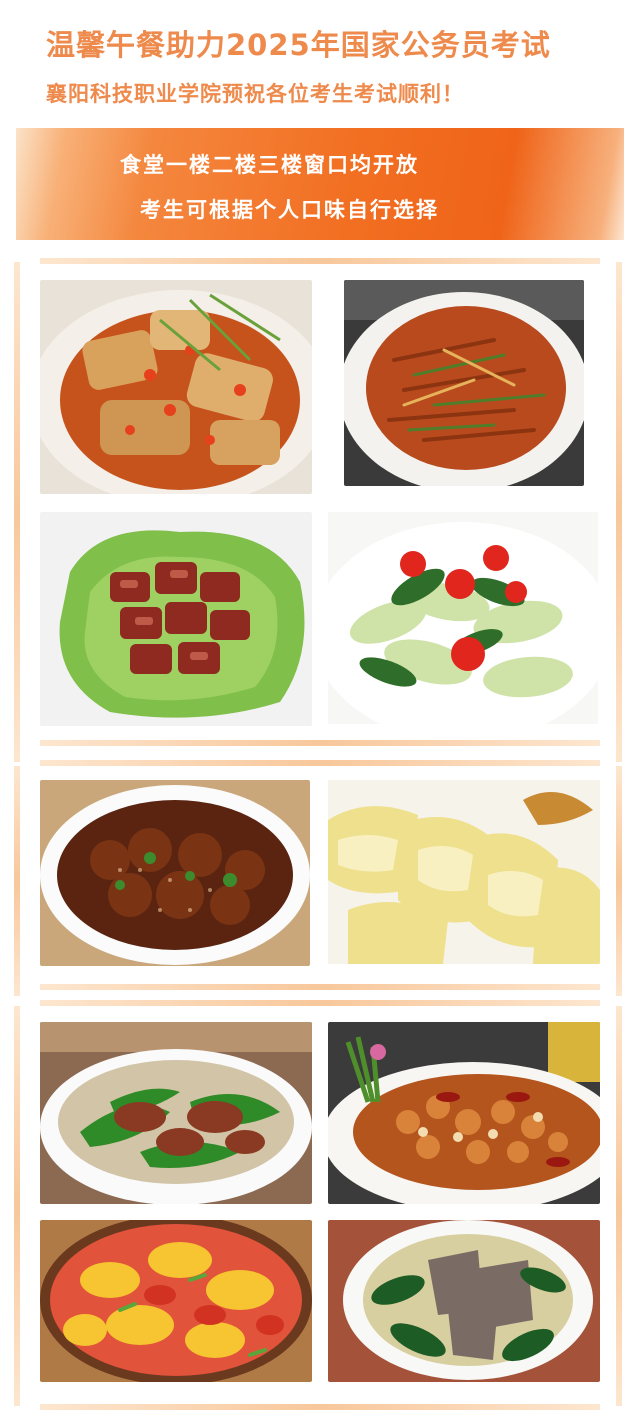 The image size is (640, 1422). What do you see at coordinates (289, 210) in the screenshot?
I see `banner-line-2: 考生可根据个人口味自行选择` at bounding box center [289, 210].